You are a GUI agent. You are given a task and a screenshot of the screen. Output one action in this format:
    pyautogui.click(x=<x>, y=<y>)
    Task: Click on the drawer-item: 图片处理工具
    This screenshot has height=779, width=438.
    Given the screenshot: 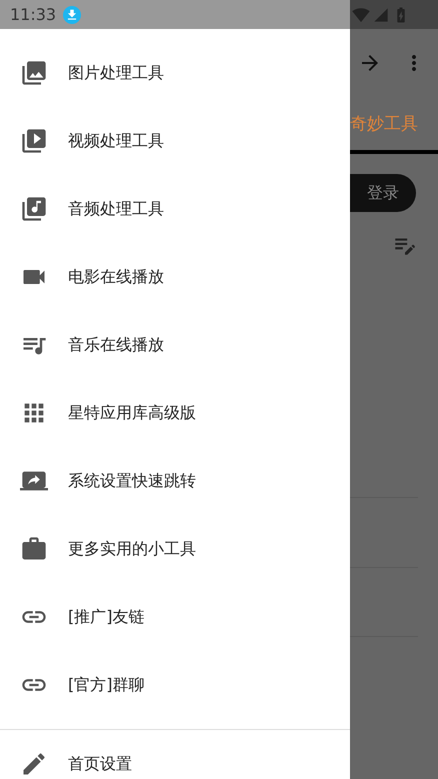 What is the action you would take?
    pyautogui.click(x=175, y=73)
    